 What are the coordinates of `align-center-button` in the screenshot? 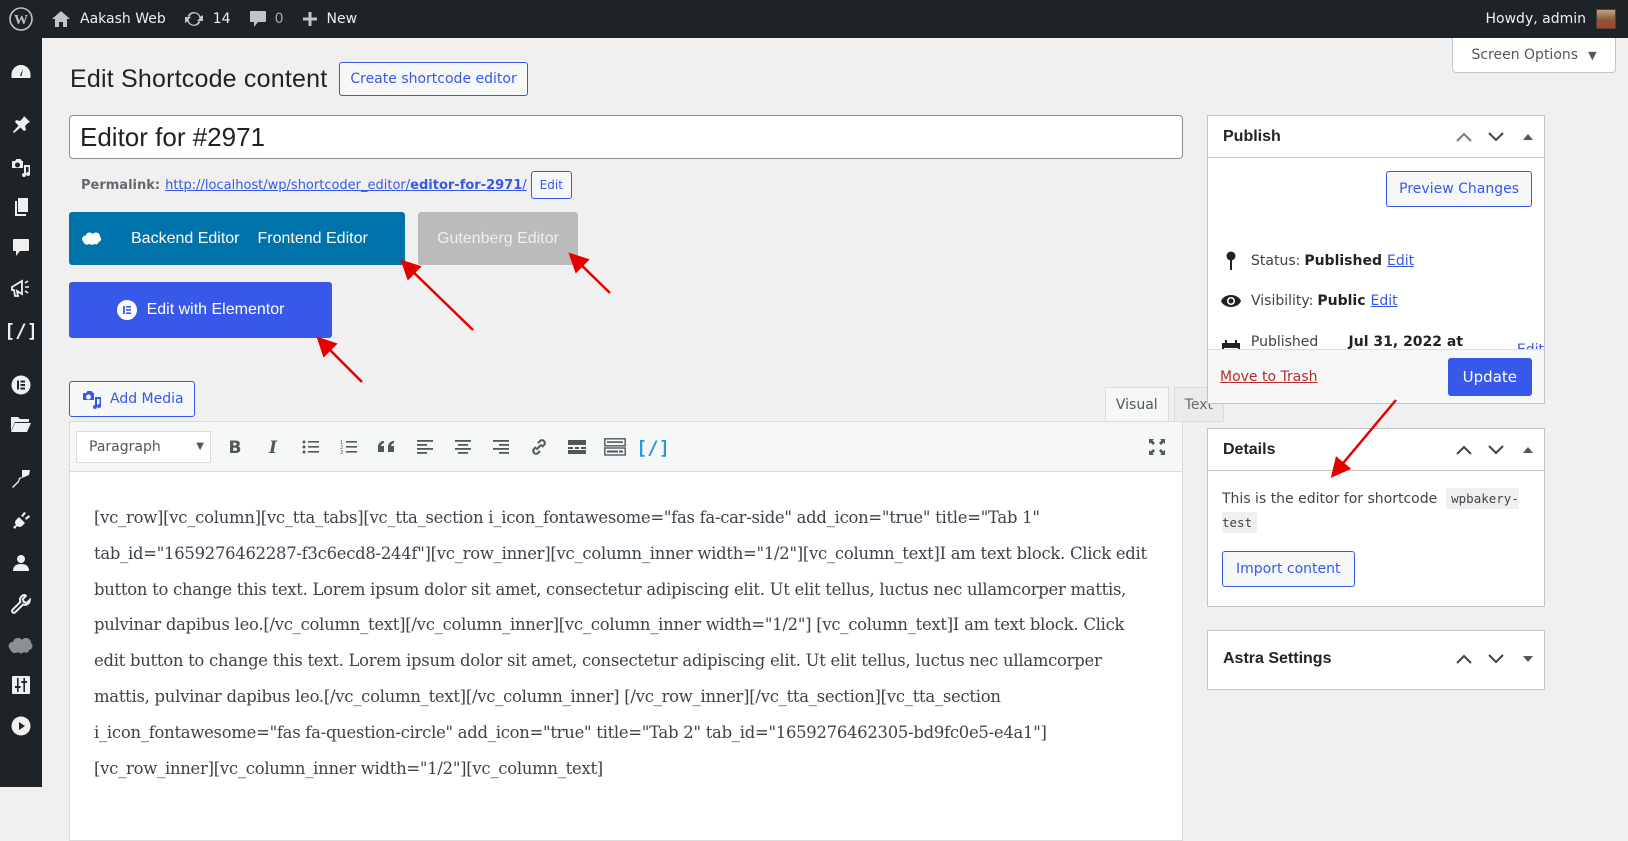 It's located at (463, 447).